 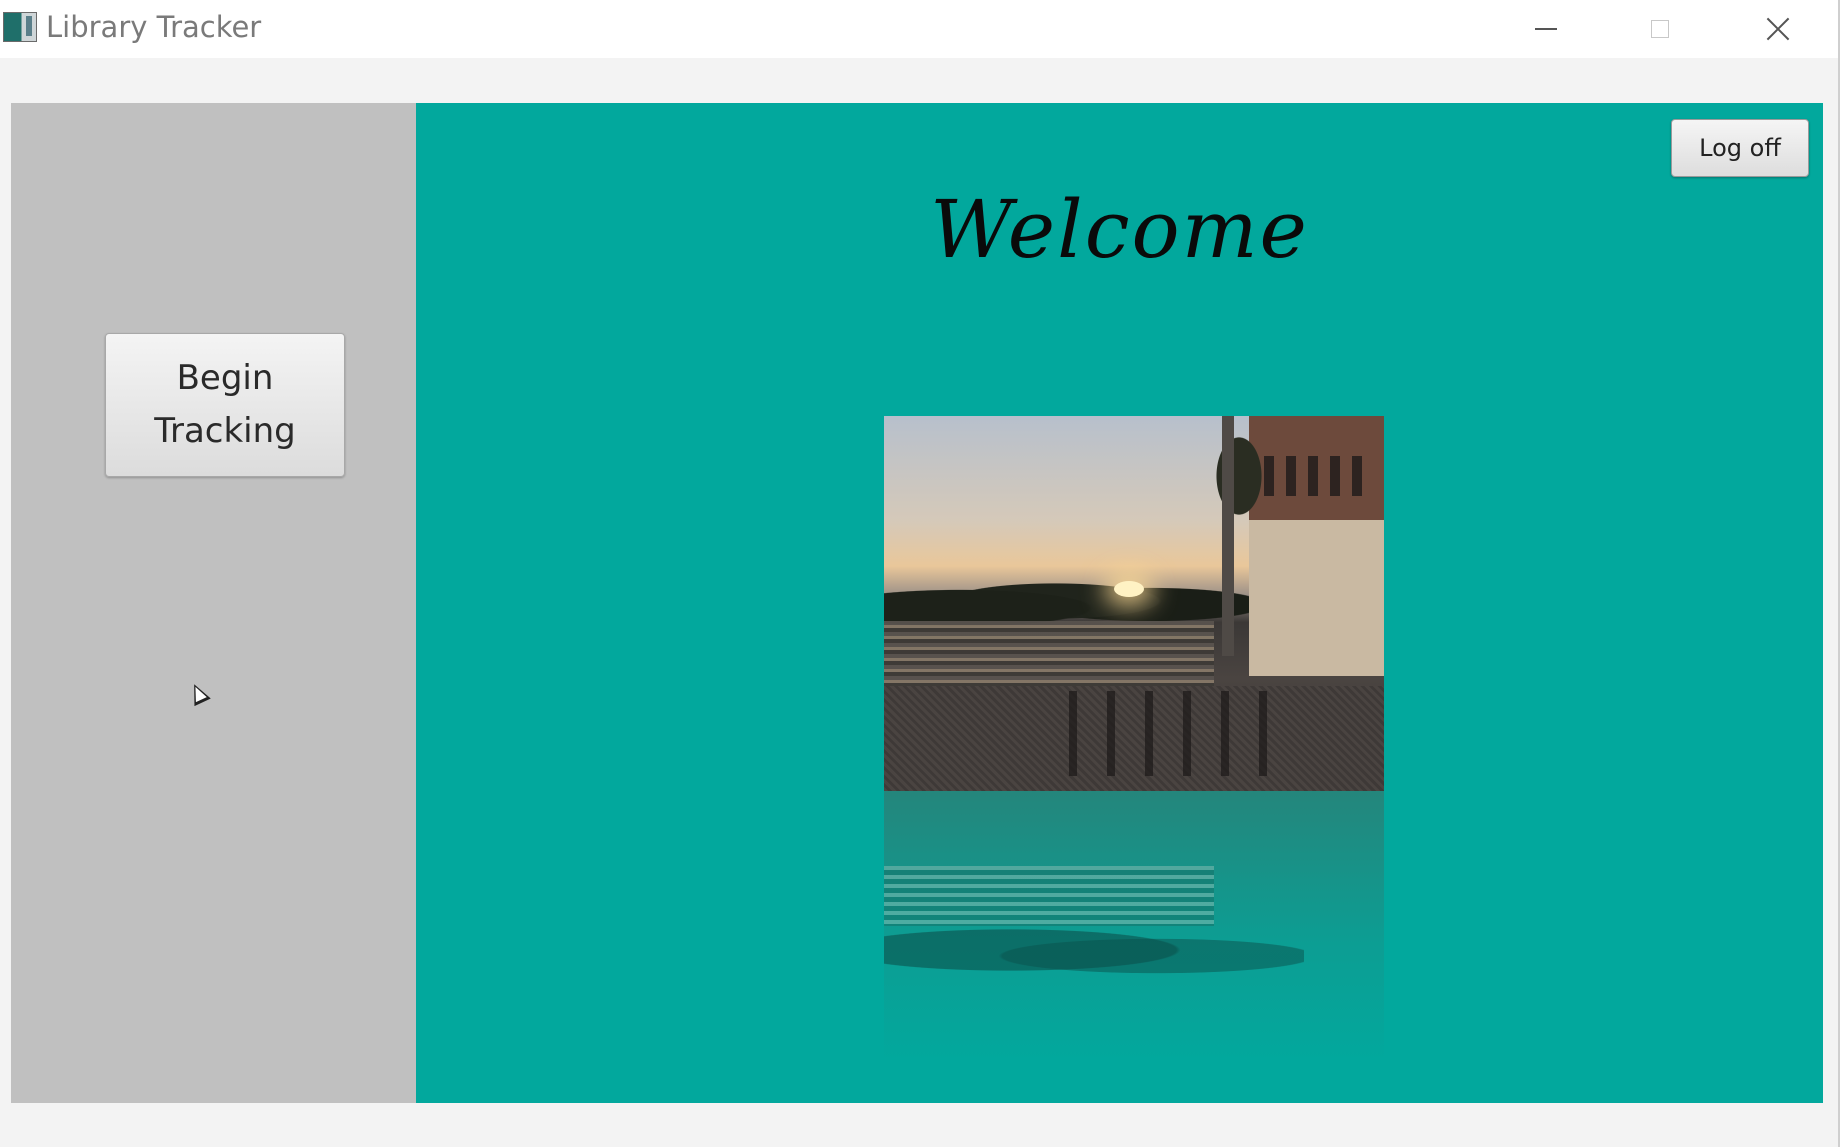 I want to click on window-title: Library Tracker, so click(x=154, y=27).